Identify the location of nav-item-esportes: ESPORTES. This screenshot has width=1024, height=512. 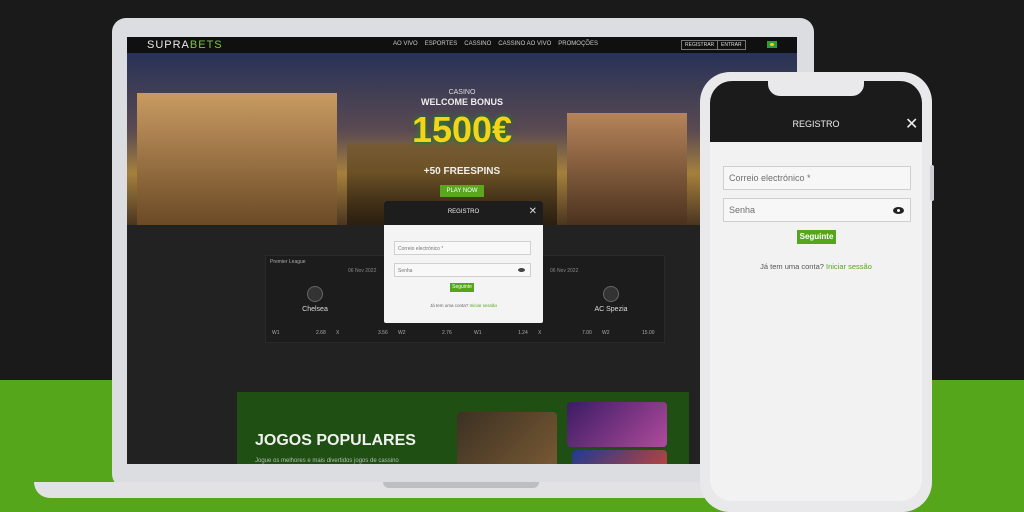
(441, 44).